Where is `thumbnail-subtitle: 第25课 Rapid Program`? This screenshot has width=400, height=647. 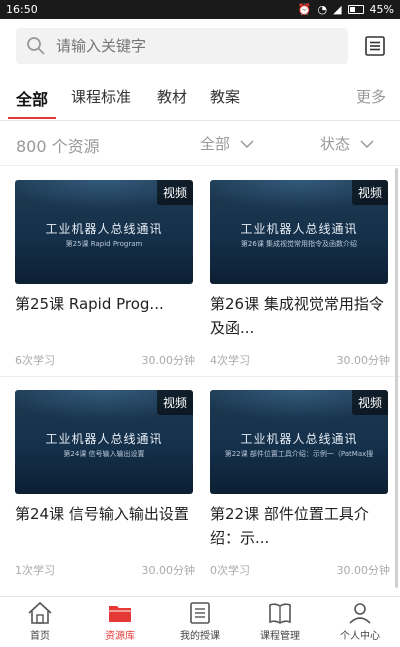 thumbnail-subtitle: 第25课 Rapid Program is located at coordinates (104, 244).